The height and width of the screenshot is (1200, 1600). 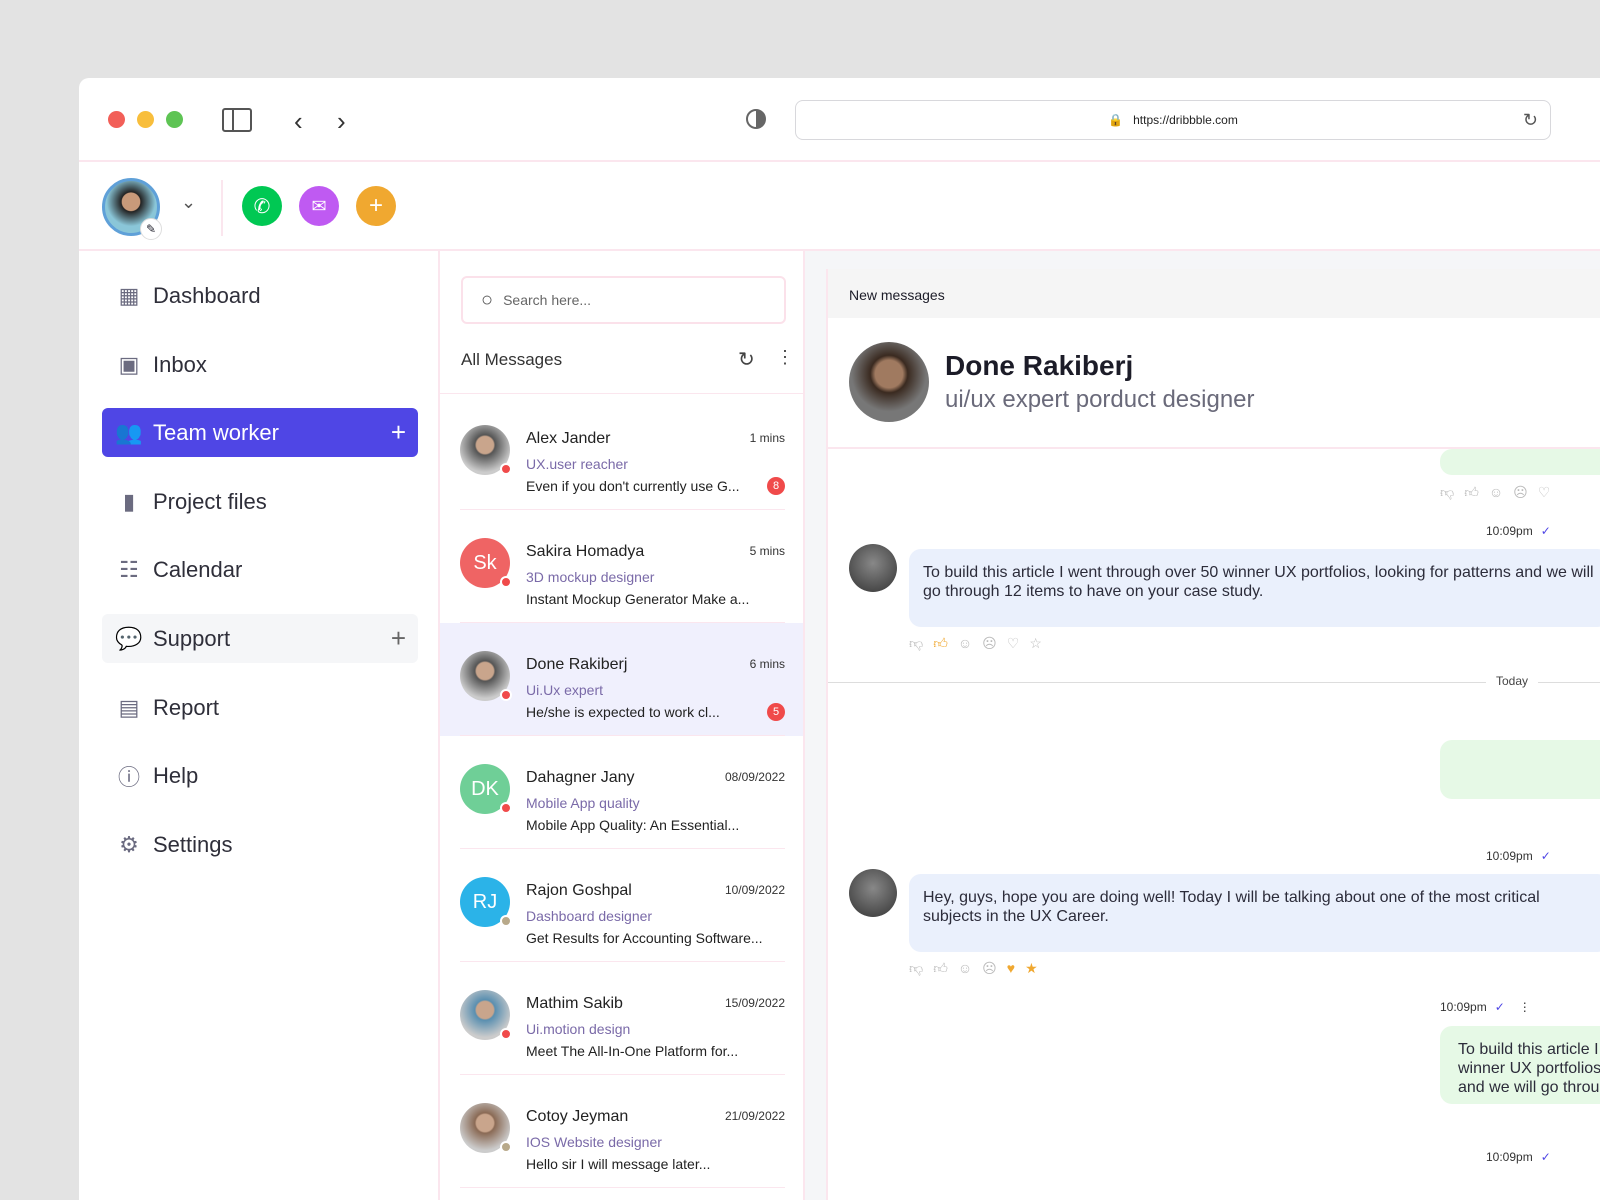 I want to click on sidebar-item-settings: ⚙ Settings, so click(x=260, y=844).